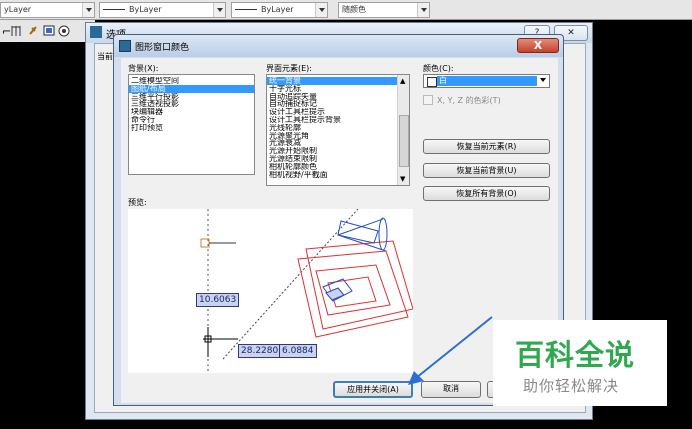  I want to click on color-combo: 随颜色, so click(384, 10).